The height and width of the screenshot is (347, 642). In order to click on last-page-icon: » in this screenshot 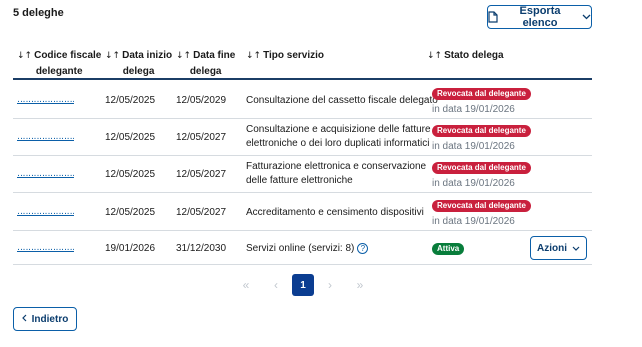, I will do `click(360, 285)`.